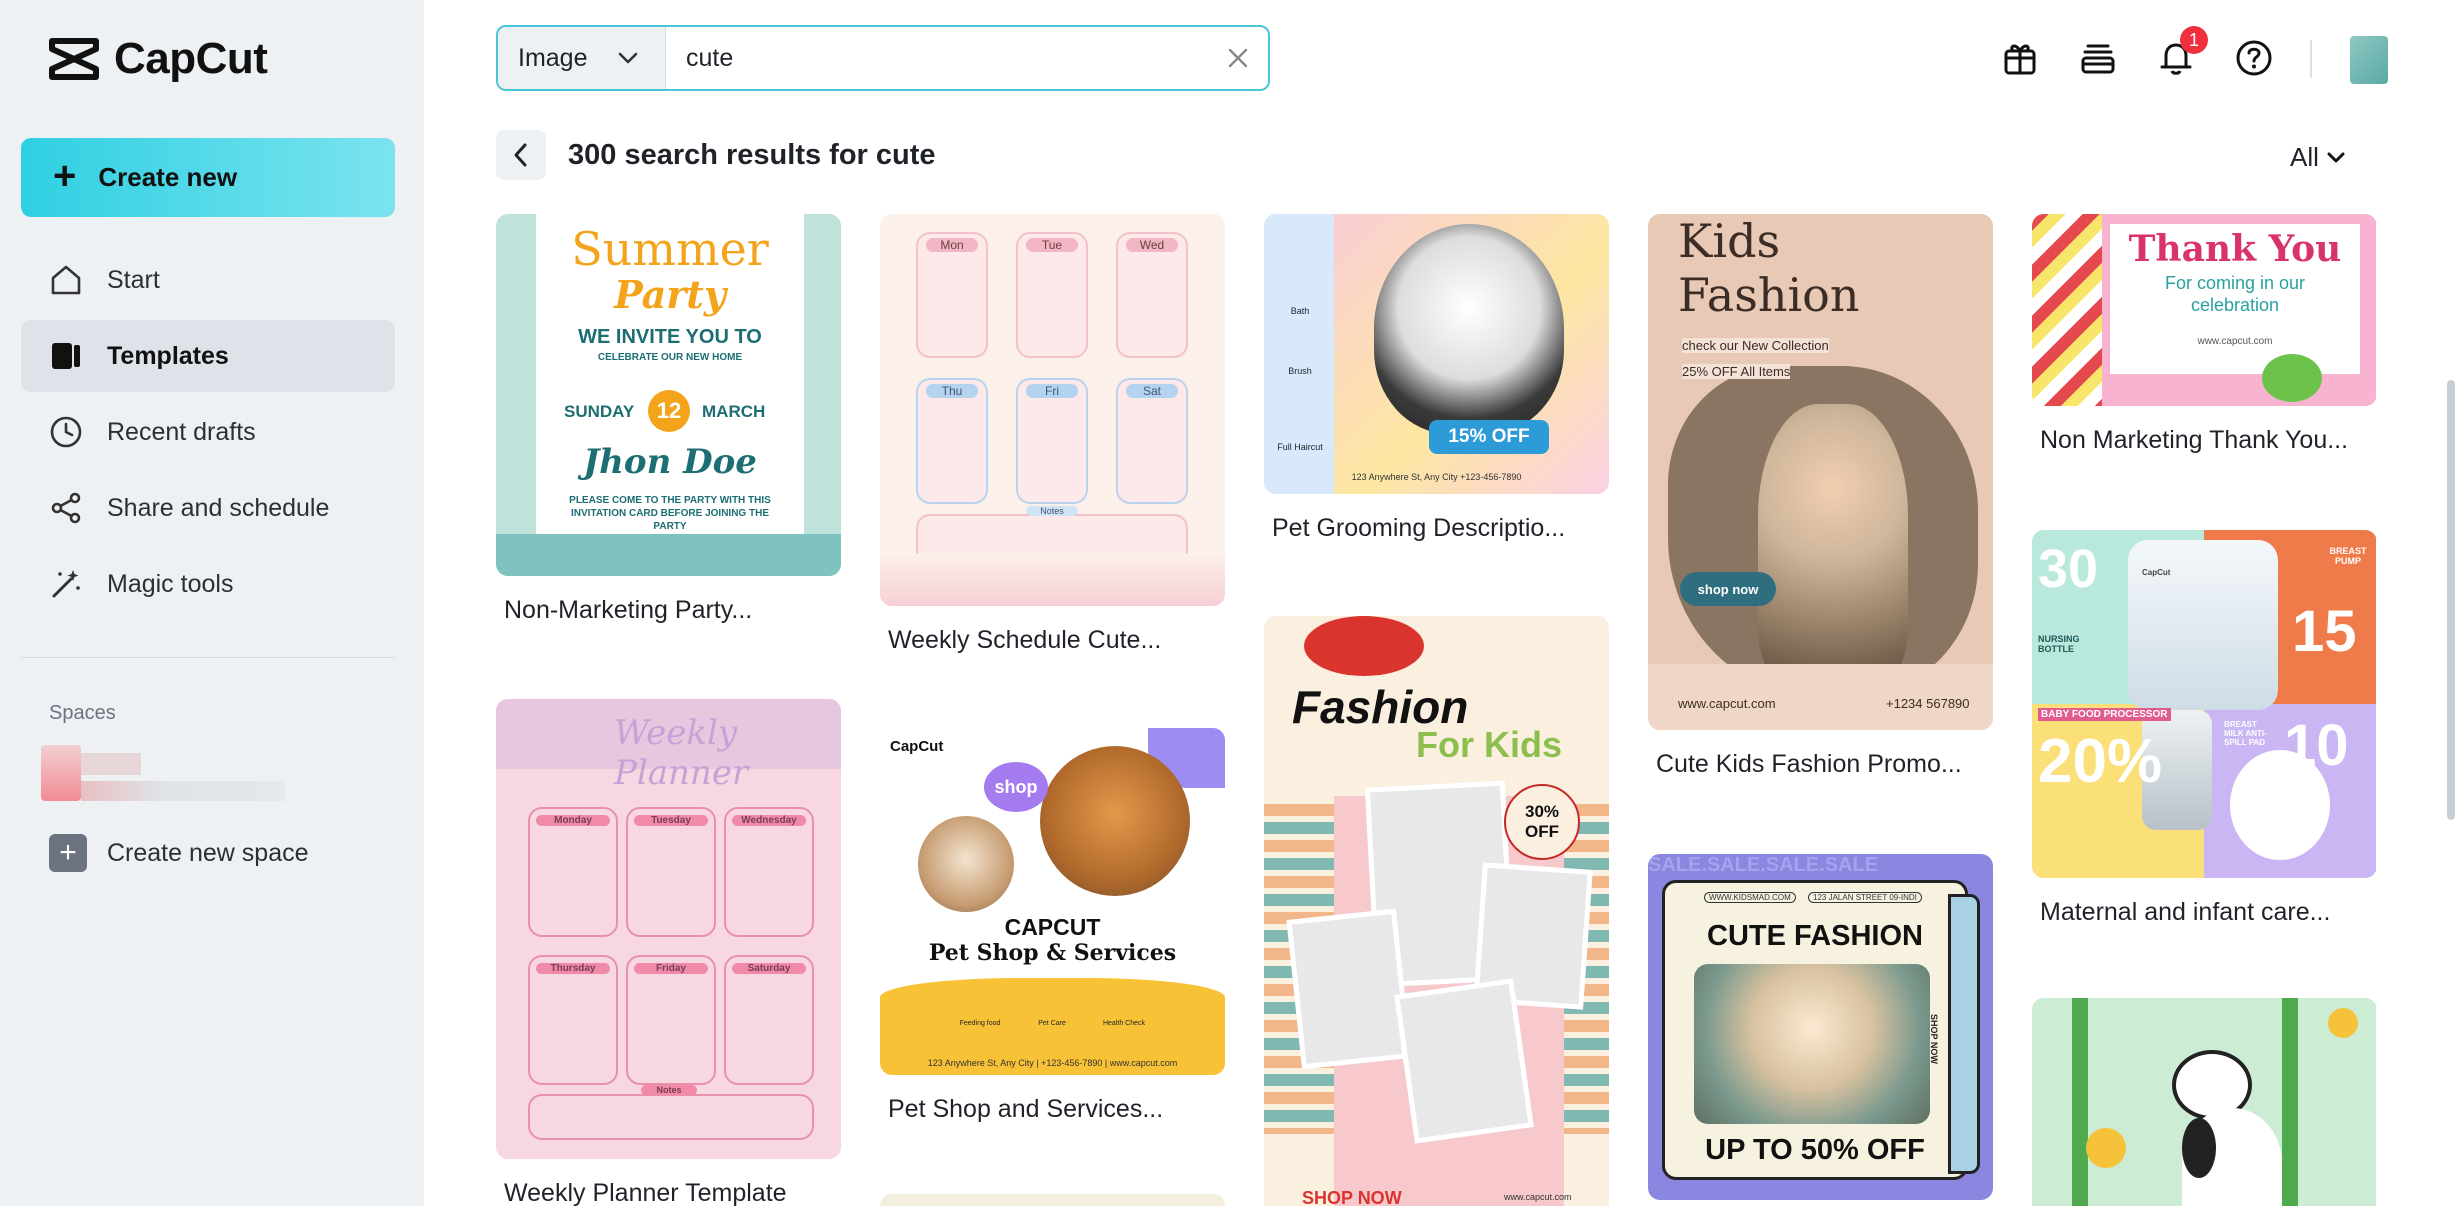 The height and width of the screenshot is (1206, 2460). What do you see at coordinates (2180, 54) in the screenshot?
I see `notifications-button: 1` at bounding box center [2180, 54].